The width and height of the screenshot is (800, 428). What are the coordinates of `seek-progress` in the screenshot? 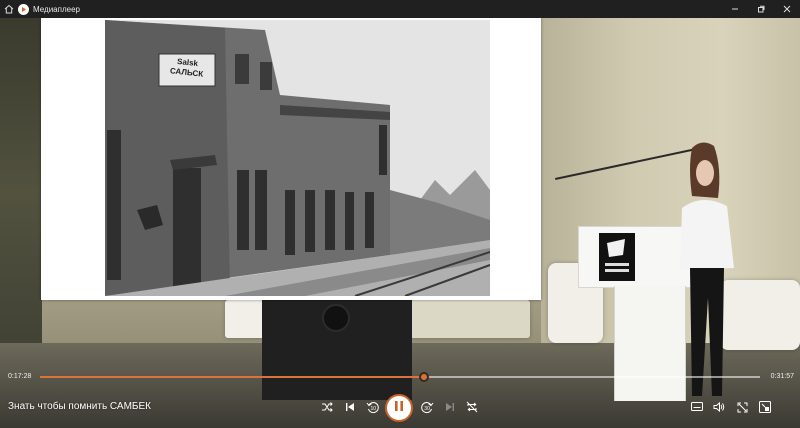 It's located at (232, 377).